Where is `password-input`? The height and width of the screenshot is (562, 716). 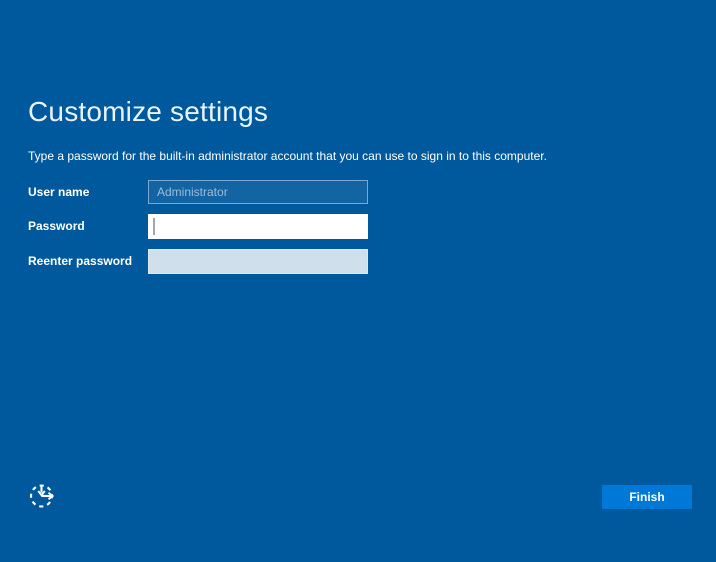 password-input is located at coordinates (258, 226).